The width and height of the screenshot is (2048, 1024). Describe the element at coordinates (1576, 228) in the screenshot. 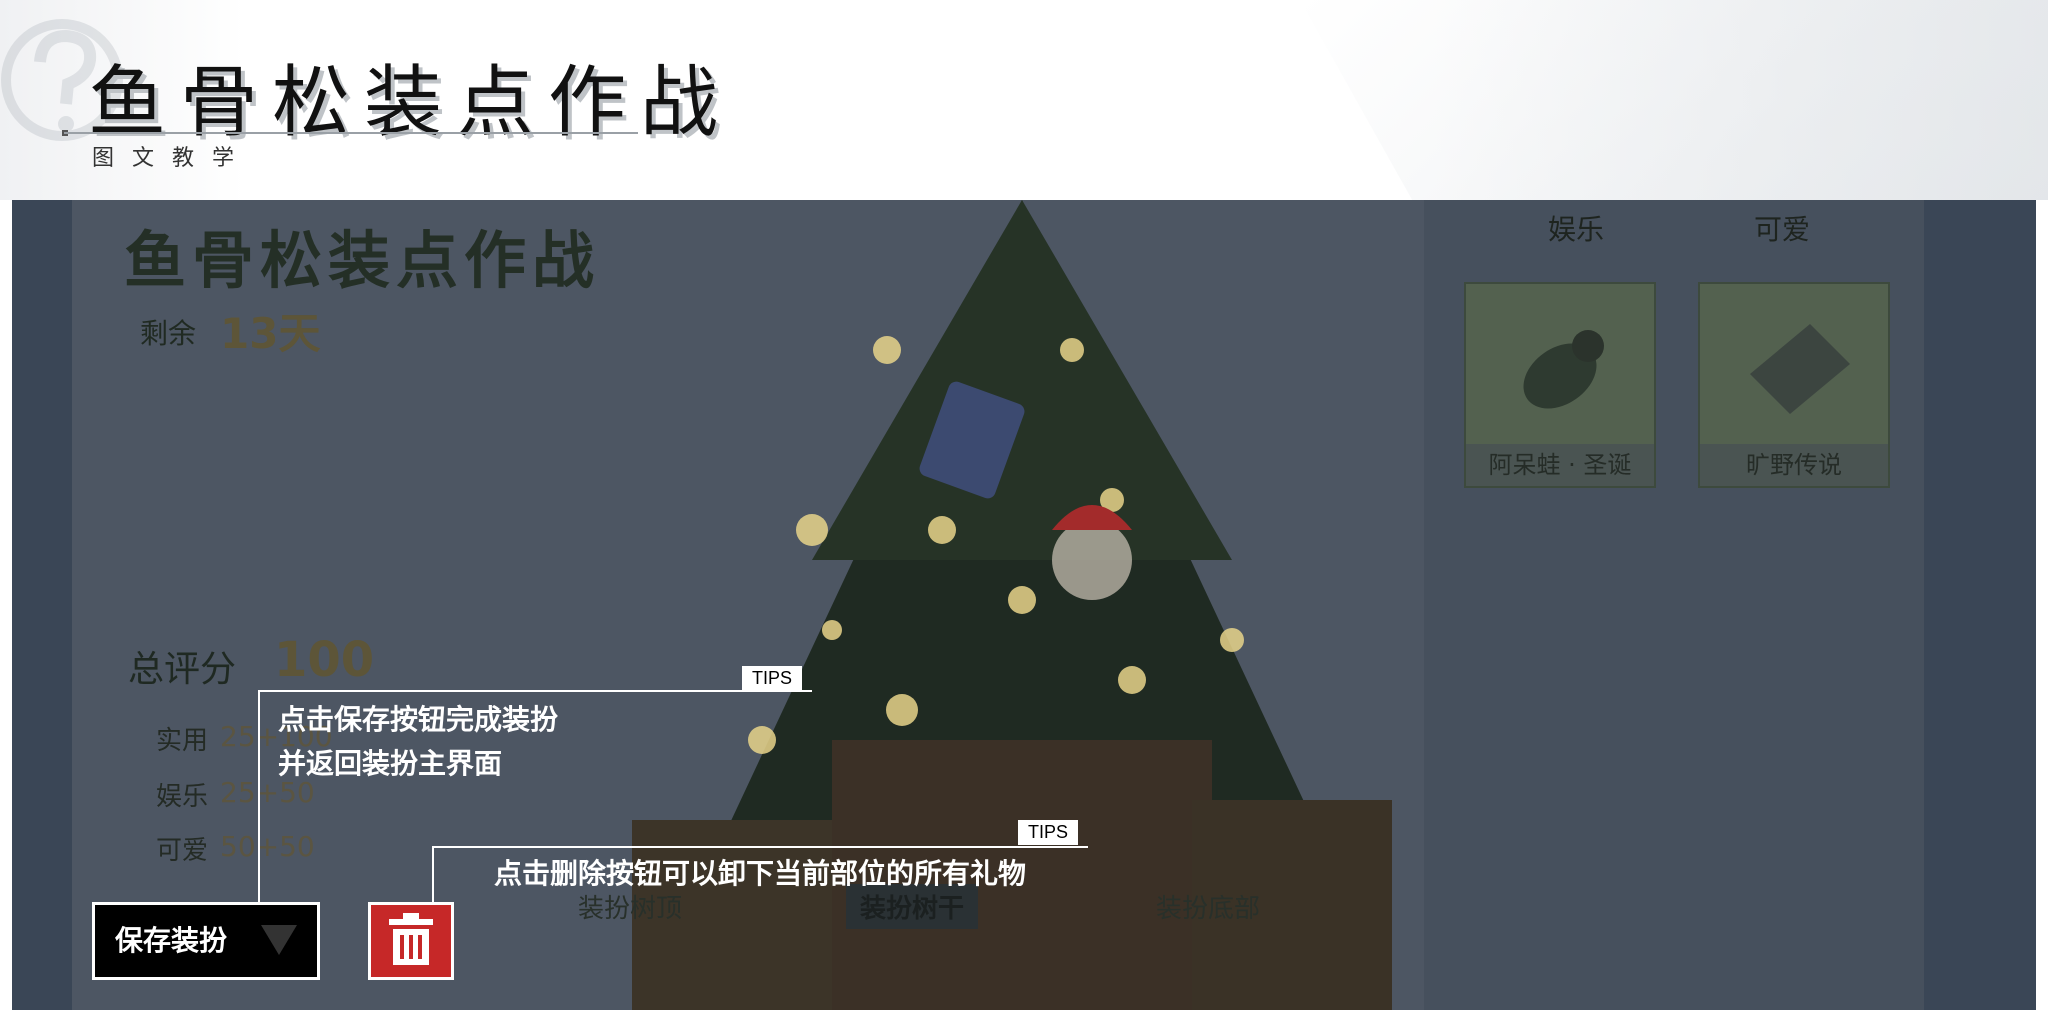

I see `tab-entertainment: 娱乐` at that location.